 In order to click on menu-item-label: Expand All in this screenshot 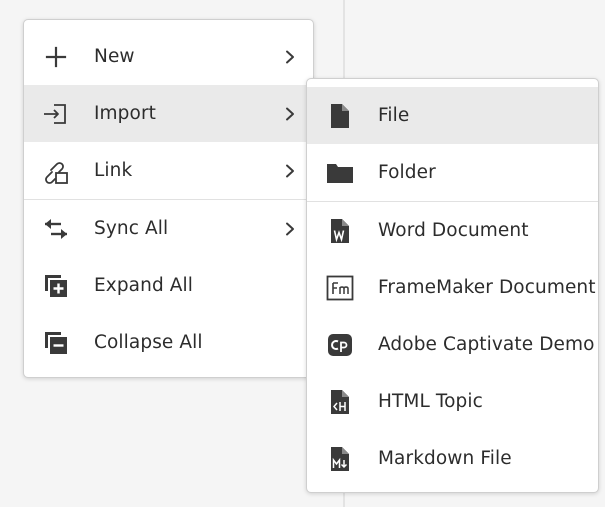, I will do `click(144, 285)`.